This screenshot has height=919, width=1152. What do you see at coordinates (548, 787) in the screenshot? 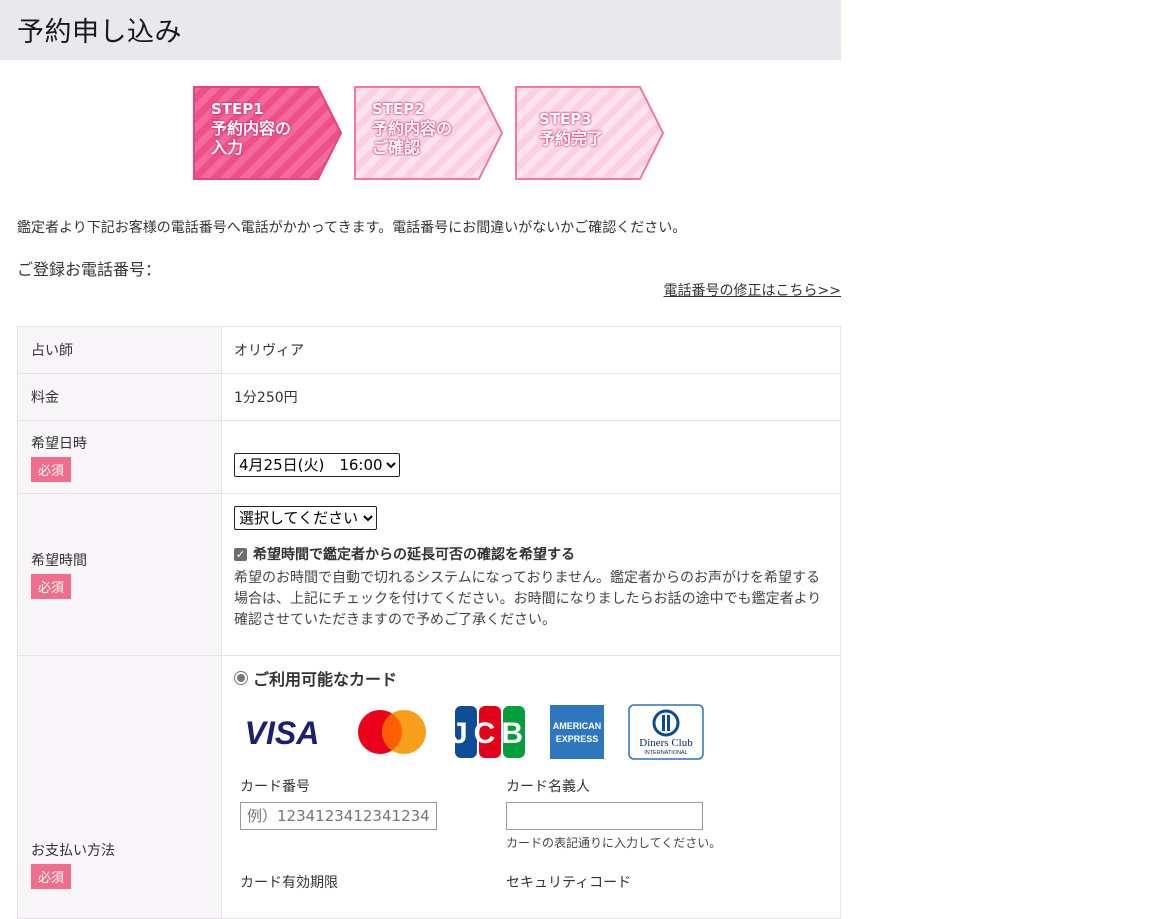
I see `card-name-label: カード名義人` at bounding box center [548, 787].